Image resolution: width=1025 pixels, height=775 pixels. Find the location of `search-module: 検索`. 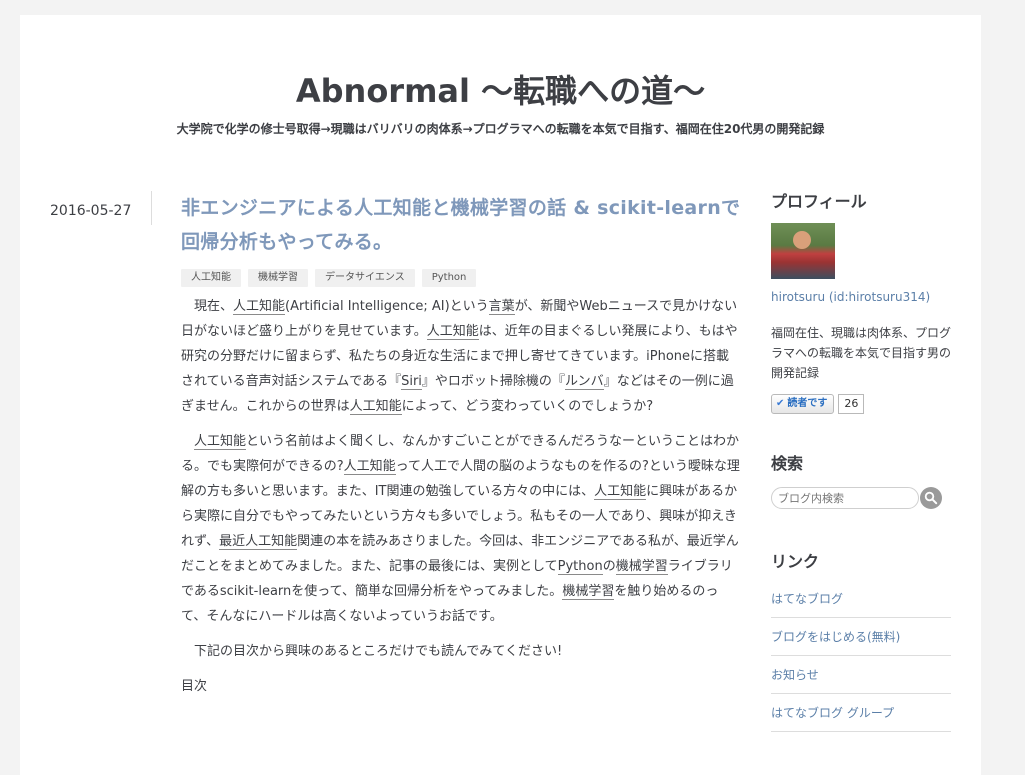

search-module: 検索 is located at coordinates (861, 482).